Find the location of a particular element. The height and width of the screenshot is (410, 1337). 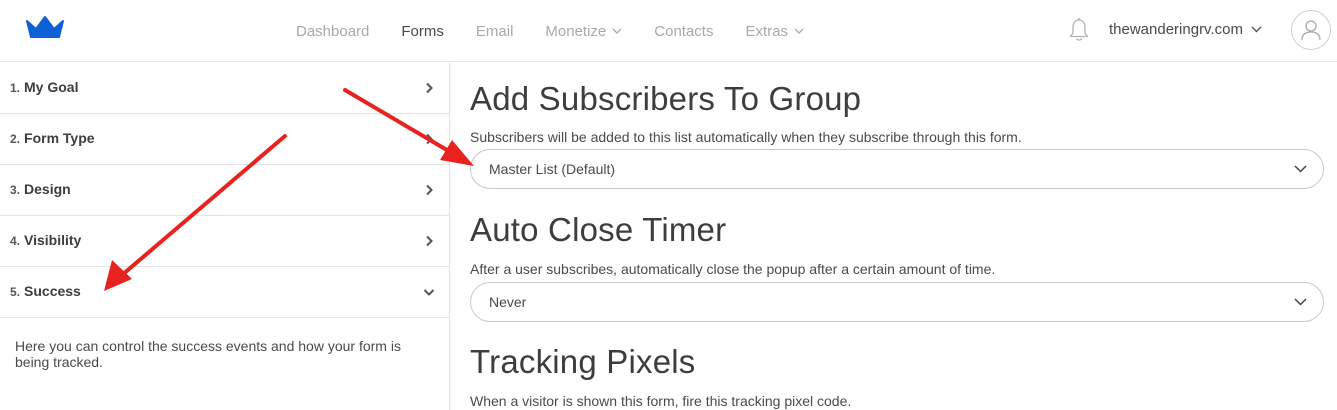

account-label: thewanderingrv.com is located at coordinates (1176, 29).